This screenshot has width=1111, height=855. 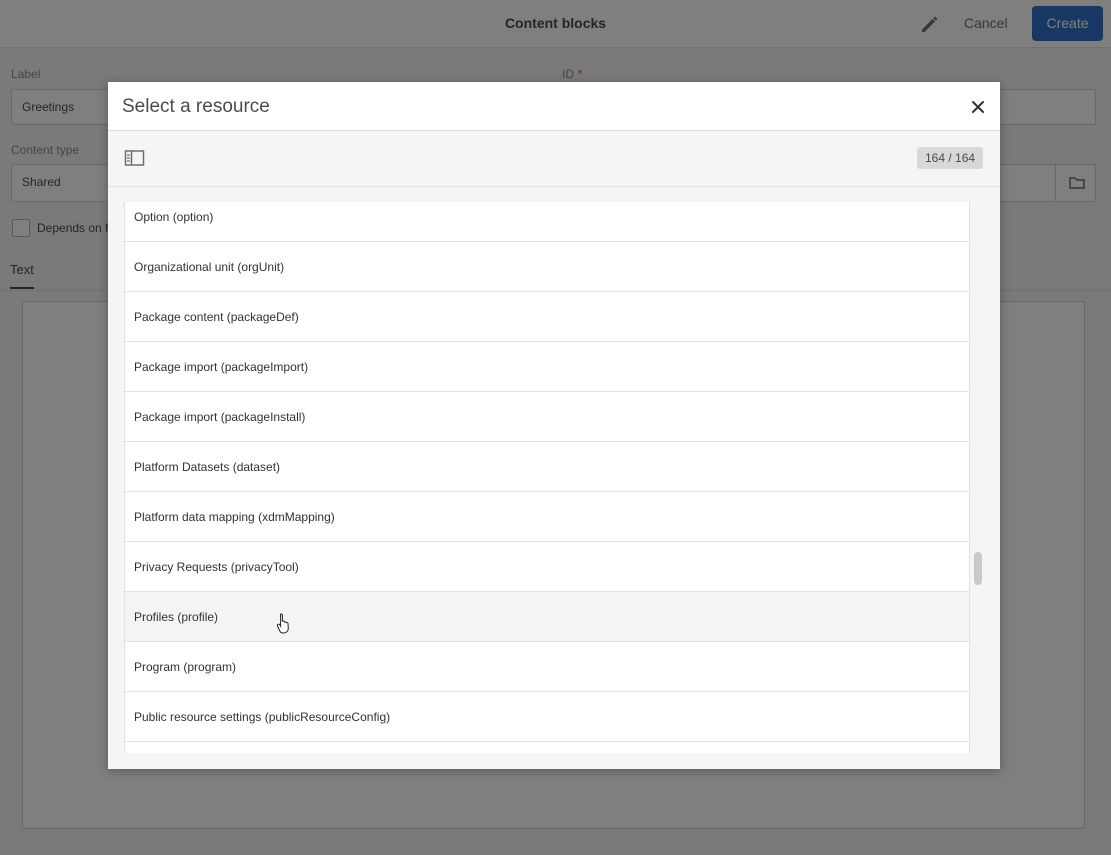 I want to click on dialog-toolbar: 164 / 164, so click(x=554, y=159).